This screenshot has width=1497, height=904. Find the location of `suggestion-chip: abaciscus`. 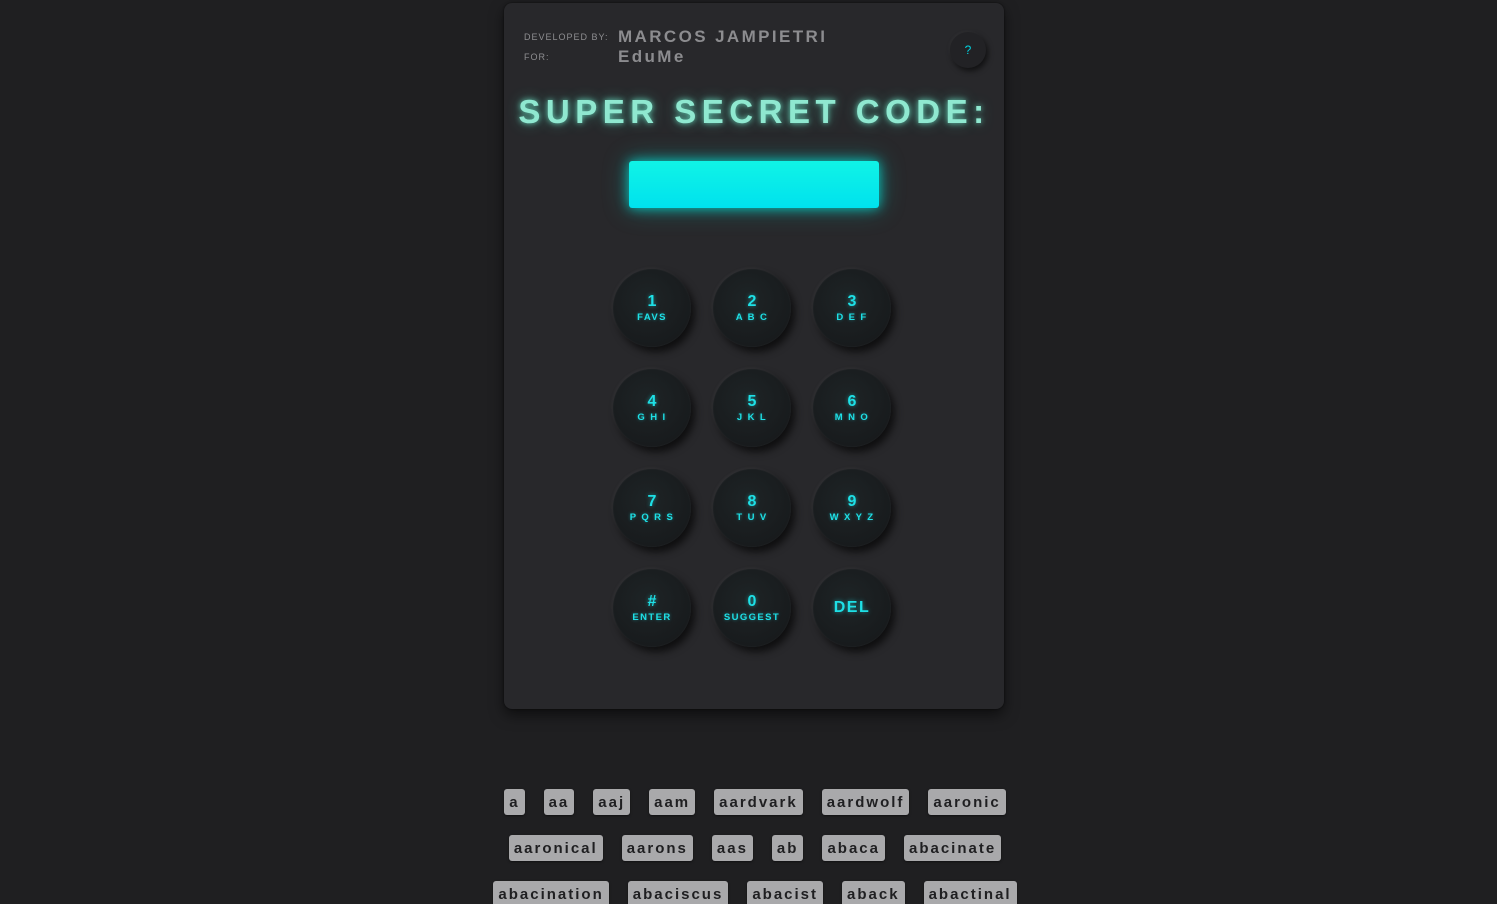

suggestion-chip: abaciscus is located at coordinates (678, 892).